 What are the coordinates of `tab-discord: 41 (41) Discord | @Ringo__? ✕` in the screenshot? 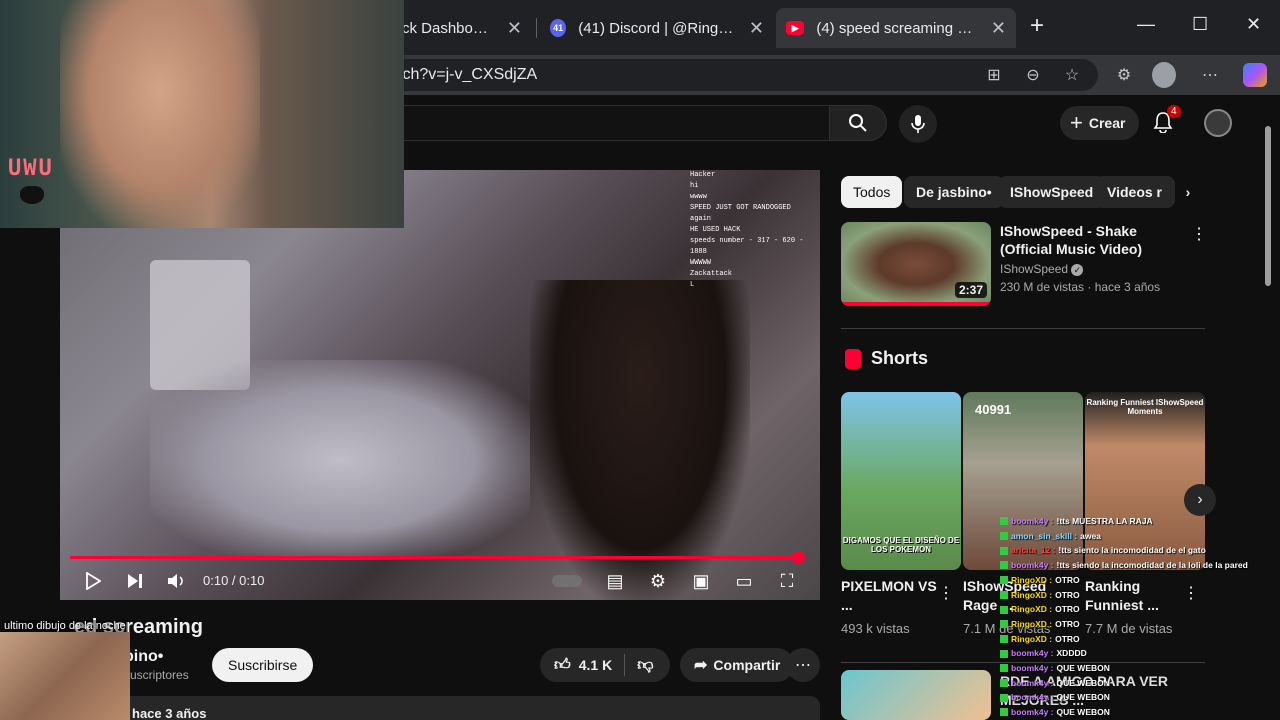 It's located at (657, 28).